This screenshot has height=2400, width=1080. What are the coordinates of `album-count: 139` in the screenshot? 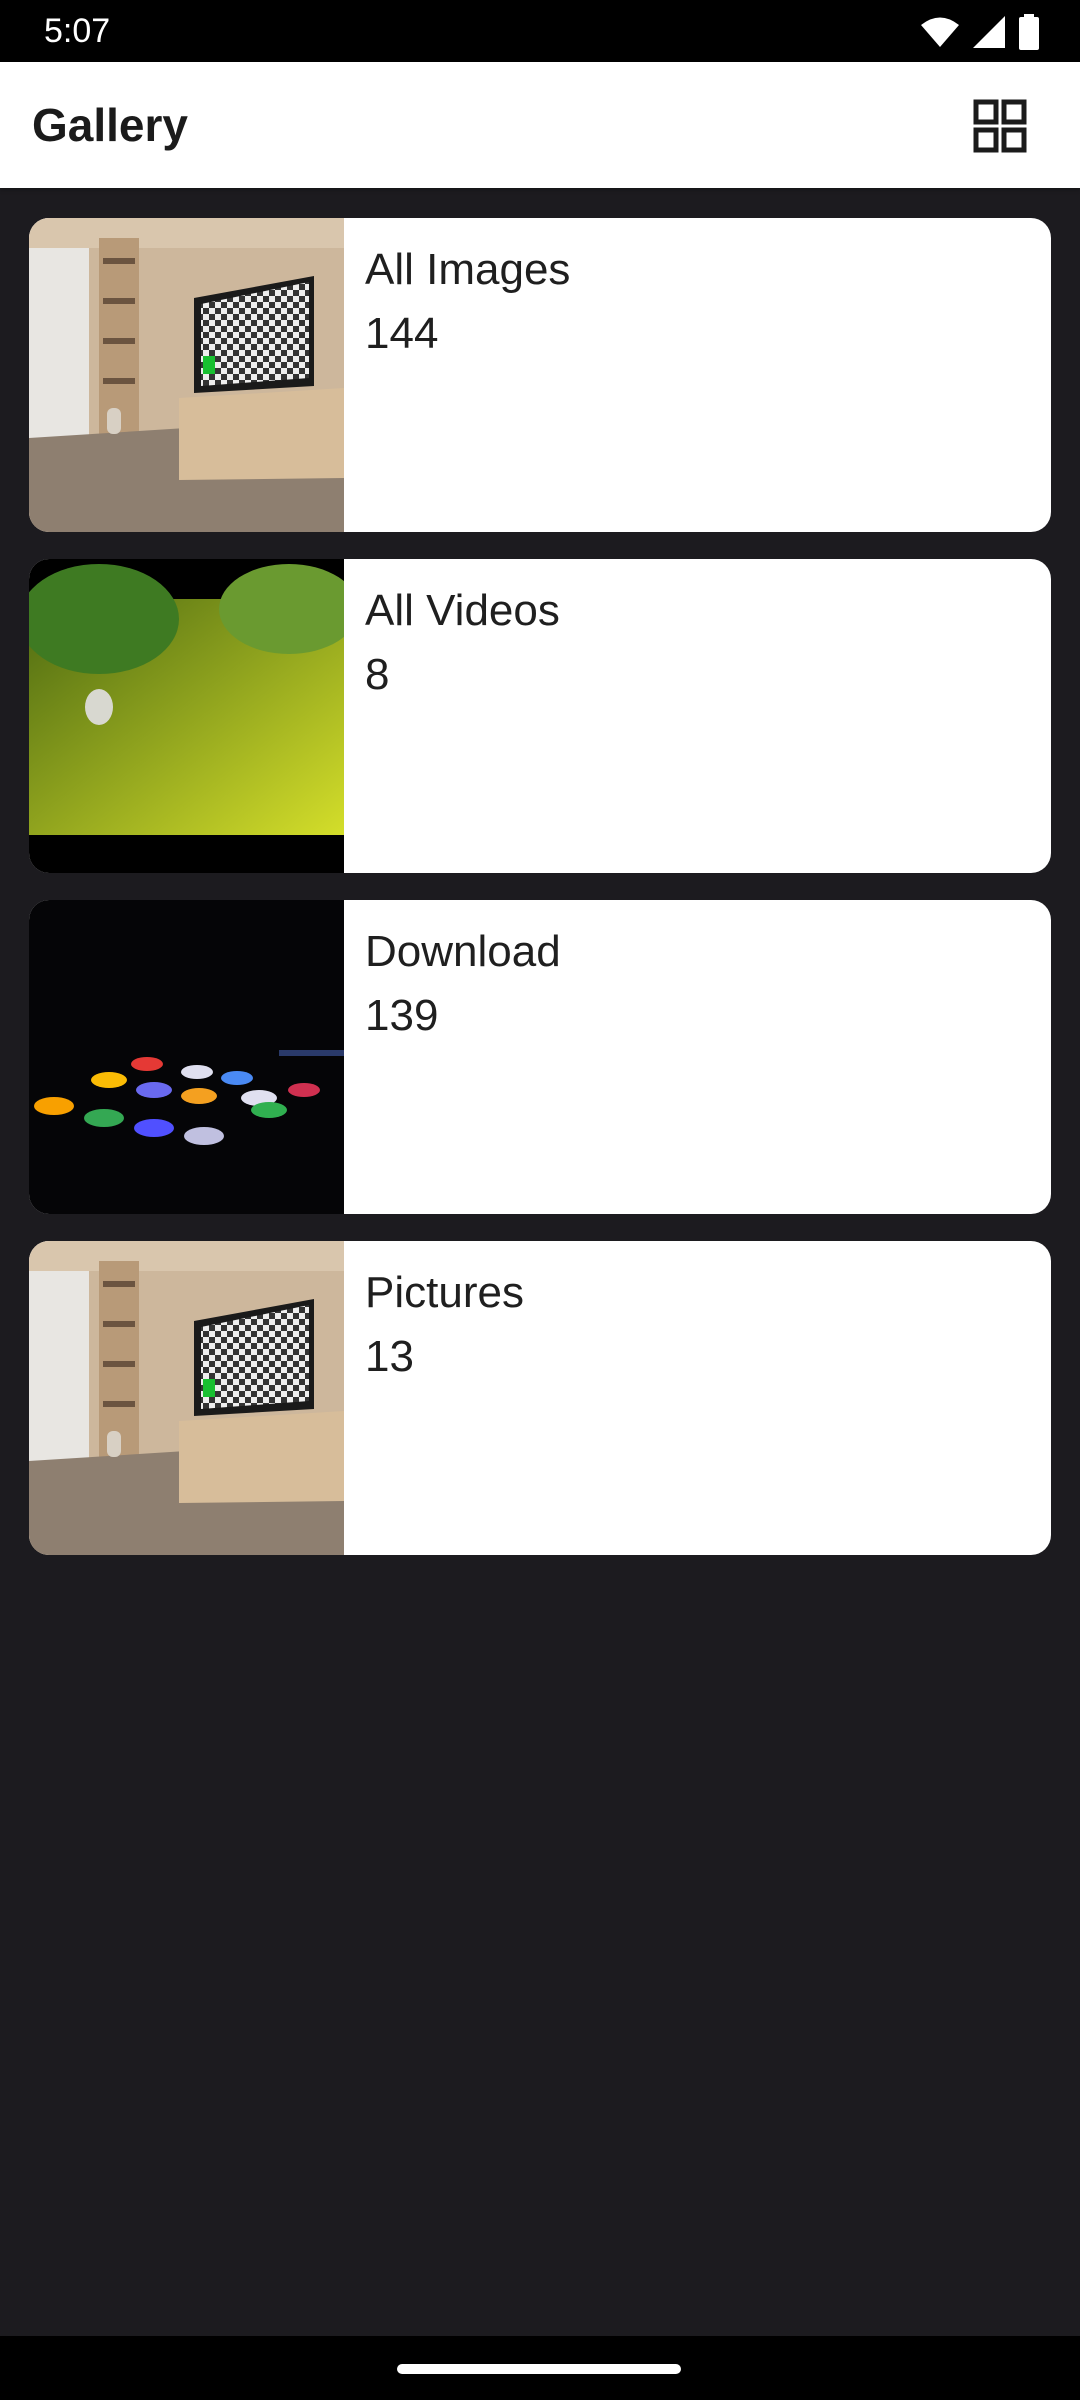 It's located at (402, 1015).